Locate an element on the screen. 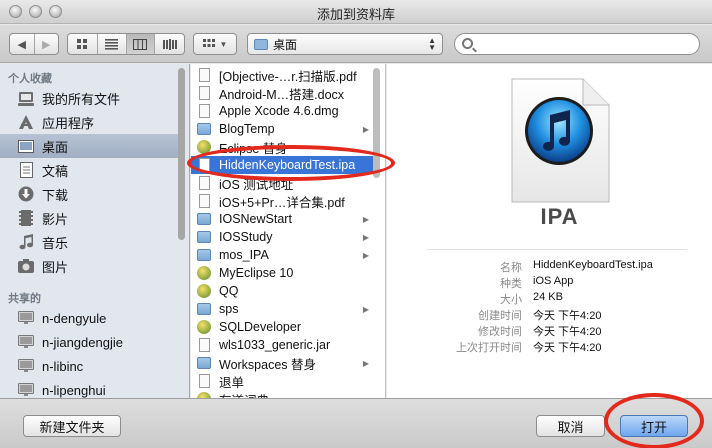  file-name: sps is located at coordinates (229, 309).